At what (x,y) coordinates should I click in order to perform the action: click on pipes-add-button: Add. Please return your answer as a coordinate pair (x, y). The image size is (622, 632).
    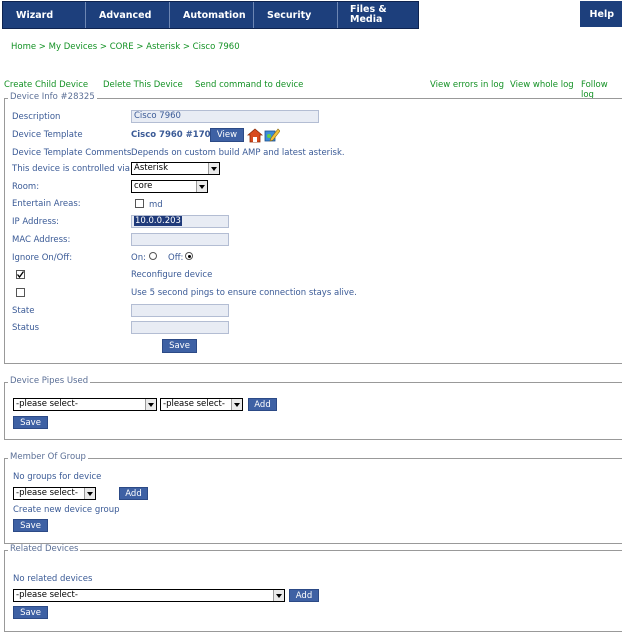
    Looking at the image, I should click on (262, 404).